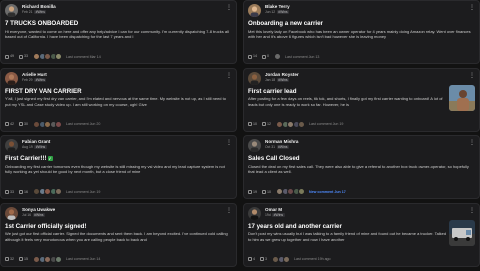  I want to click on post-header: Blake Terry Jun 12 #Wins ⋮, so click(361, 11).